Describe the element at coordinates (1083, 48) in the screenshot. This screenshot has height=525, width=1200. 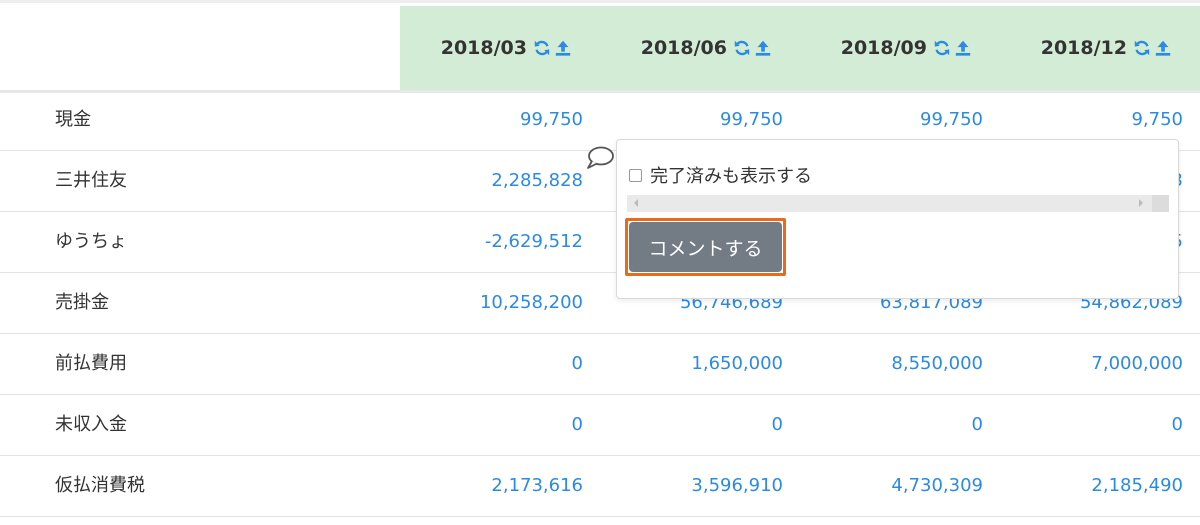
I see `period-label: 2018/12` at that location.